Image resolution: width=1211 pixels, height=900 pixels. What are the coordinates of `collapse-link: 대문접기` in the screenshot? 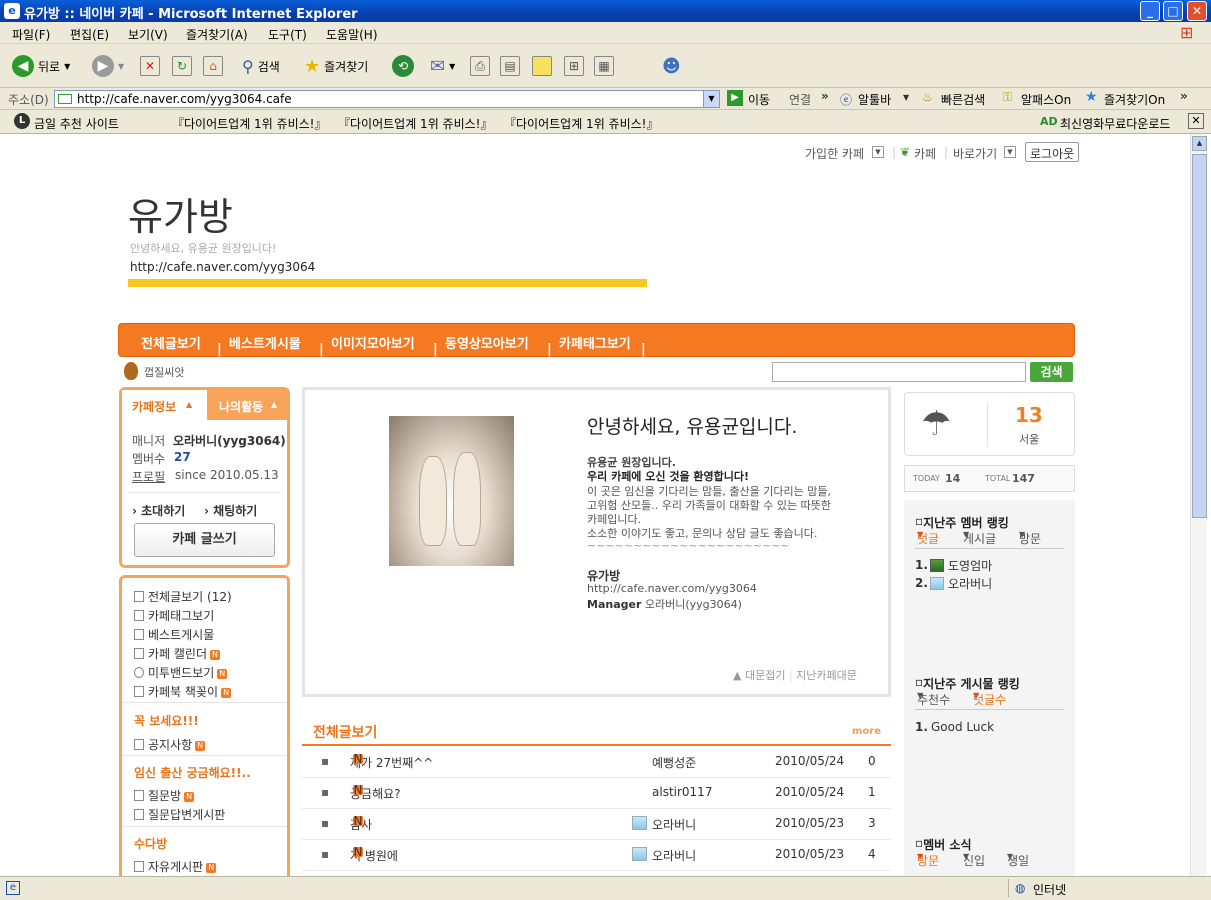 It's located at (765, 675).